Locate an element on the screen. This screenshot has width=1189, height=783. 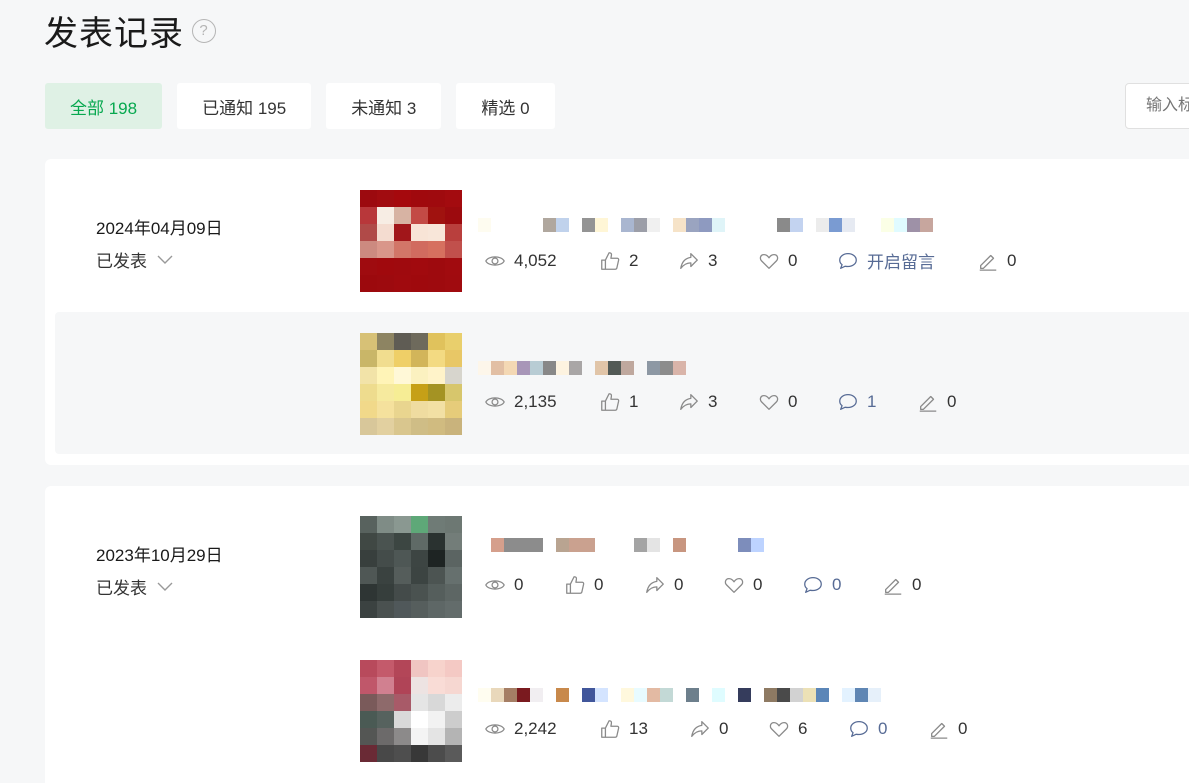
article-stats: 2,242 13 0 6 0 0 is located at coordinates (725, 729).